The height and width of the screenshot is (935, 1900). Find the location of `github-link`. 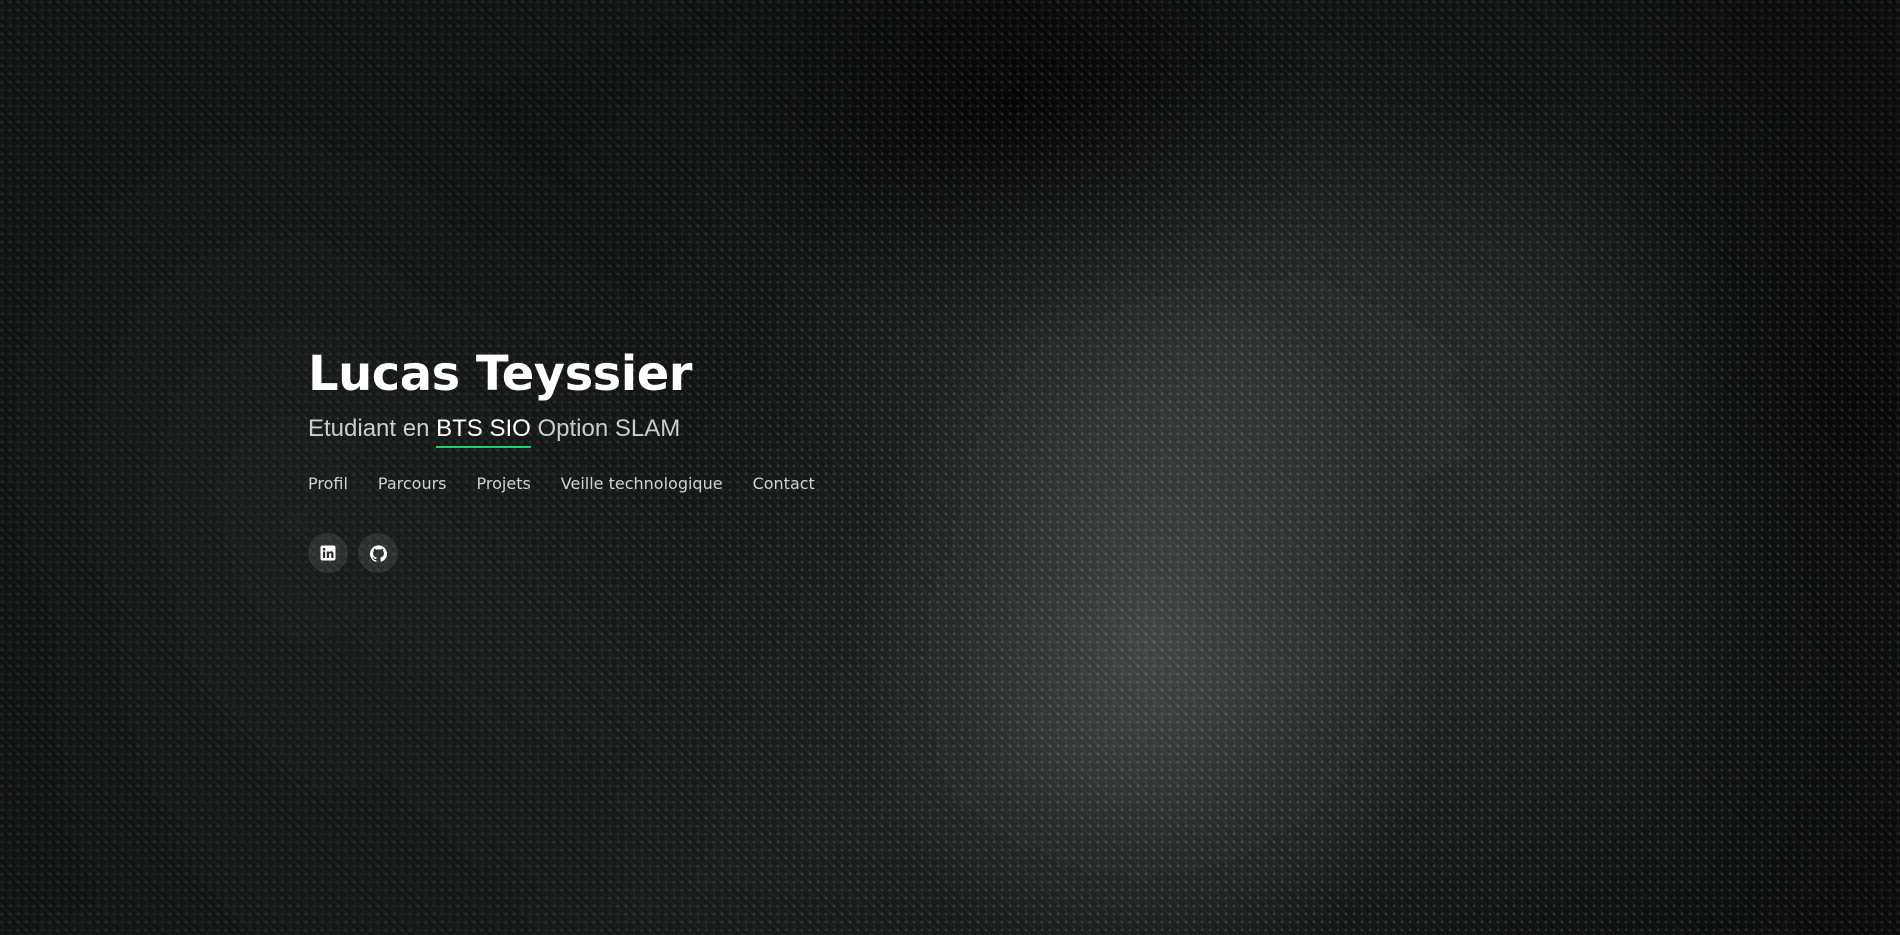

github-link is located at coordinates (378, 553).